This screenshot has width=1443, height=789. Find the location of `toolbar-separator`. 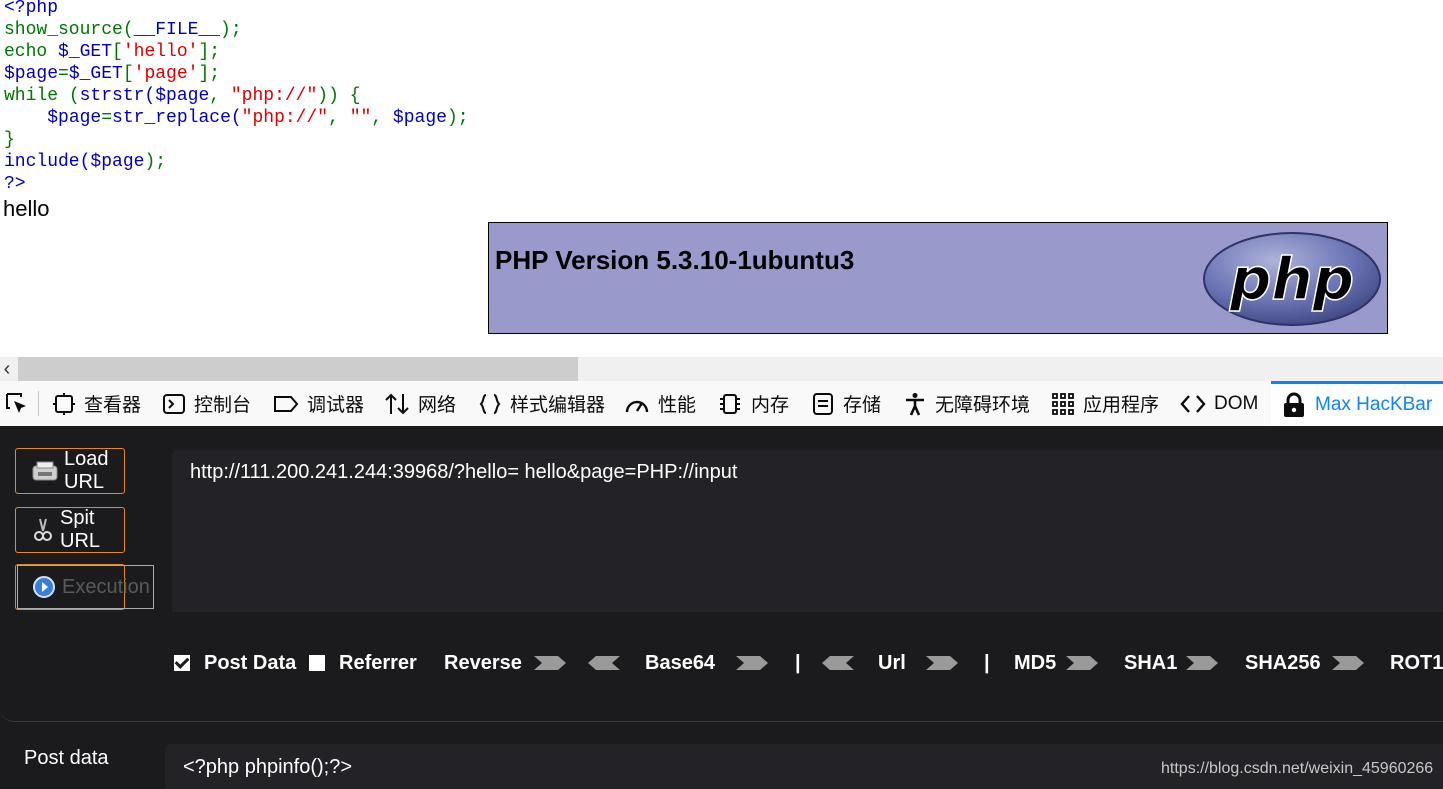

toolbar-separator is located at coordinates (38, 403).